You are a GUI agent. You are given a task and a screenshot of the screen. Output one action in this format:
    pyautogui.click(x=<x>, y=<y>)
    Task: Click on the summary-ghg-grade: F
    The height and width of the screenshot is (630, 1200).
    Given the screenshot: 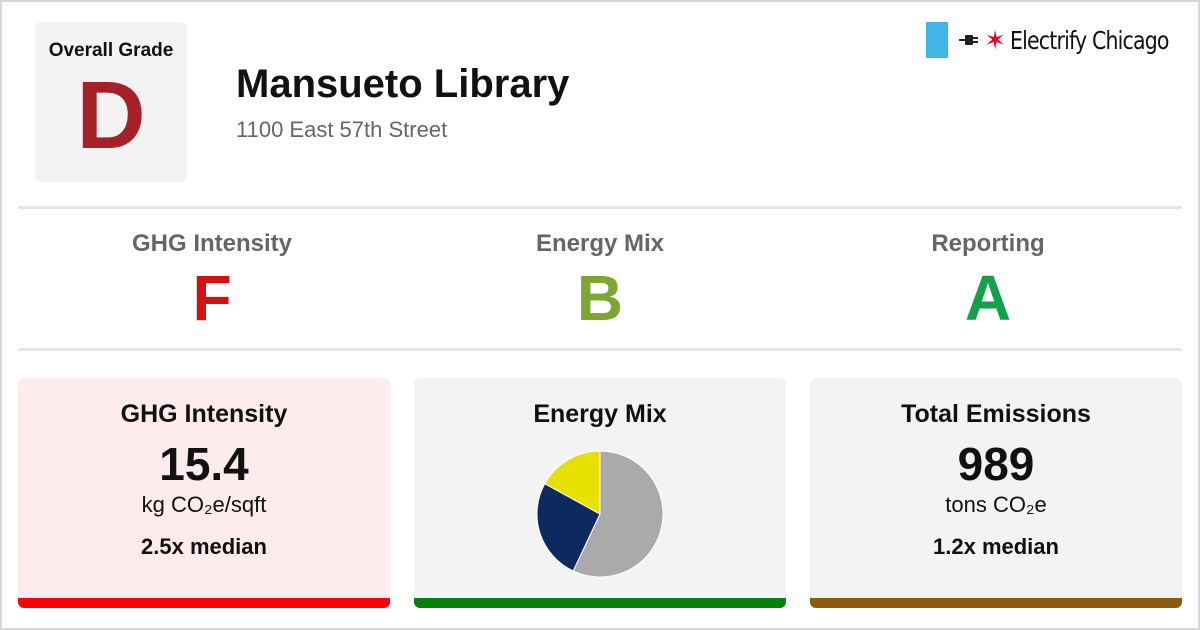 What is the action you would take?
    pyautogui.click(x=212, y=298)
    